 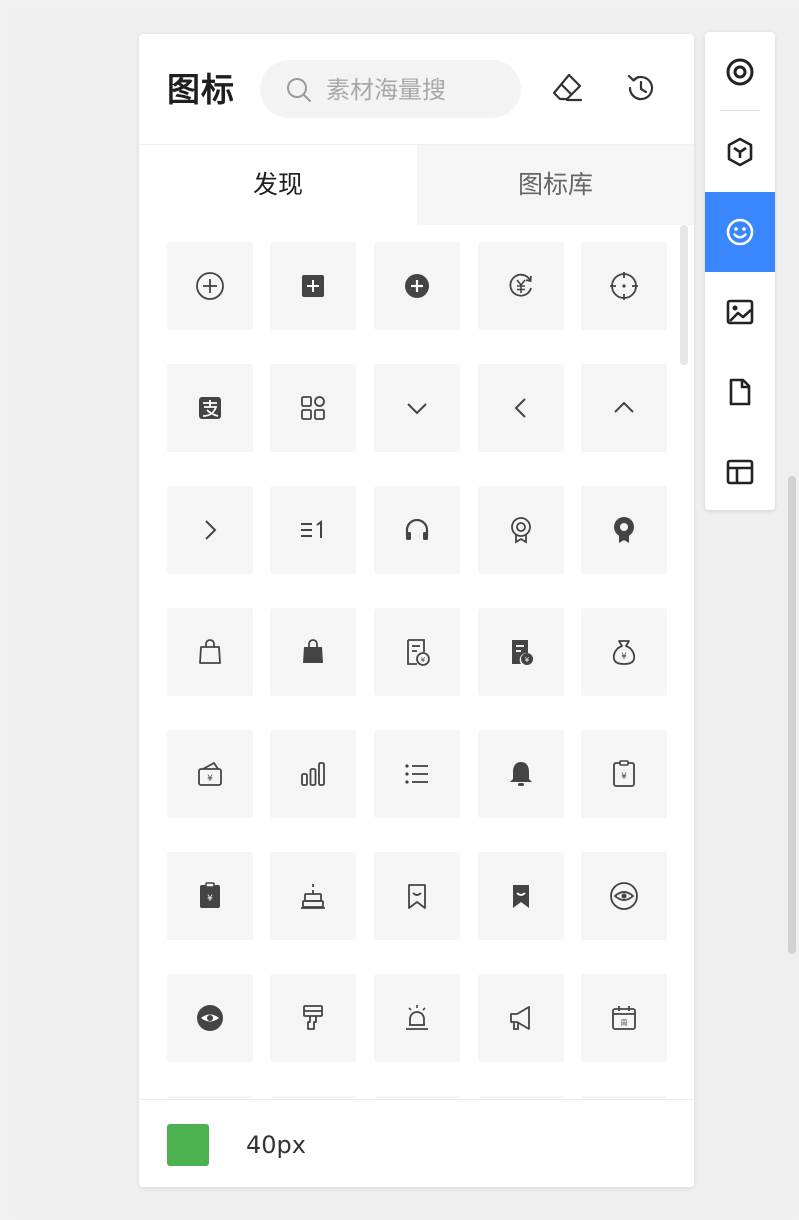 I want to click on panel-footer: 40px, so click(x=416, y=1143).